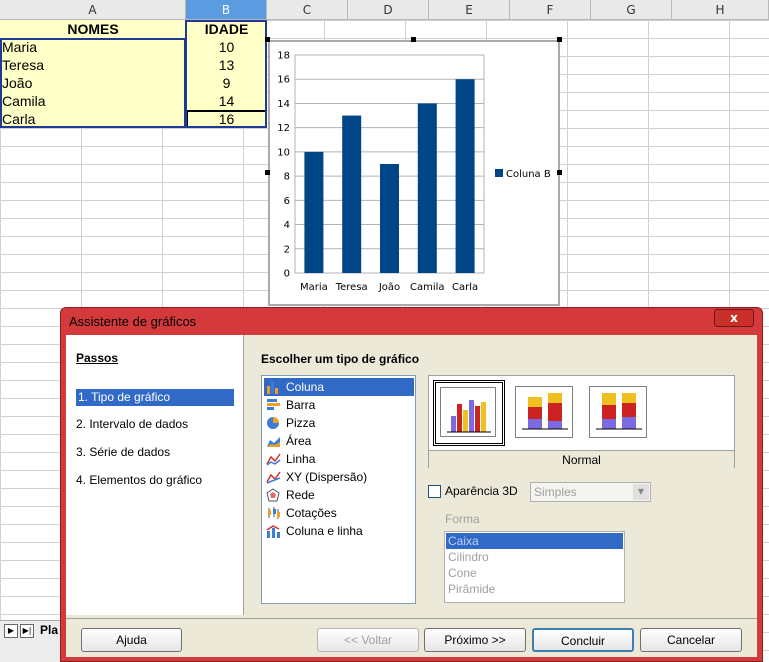 This screenshot has width=769, height=662. I want to click on chart-type-item: XY (Dispersão), so click(339, 477).